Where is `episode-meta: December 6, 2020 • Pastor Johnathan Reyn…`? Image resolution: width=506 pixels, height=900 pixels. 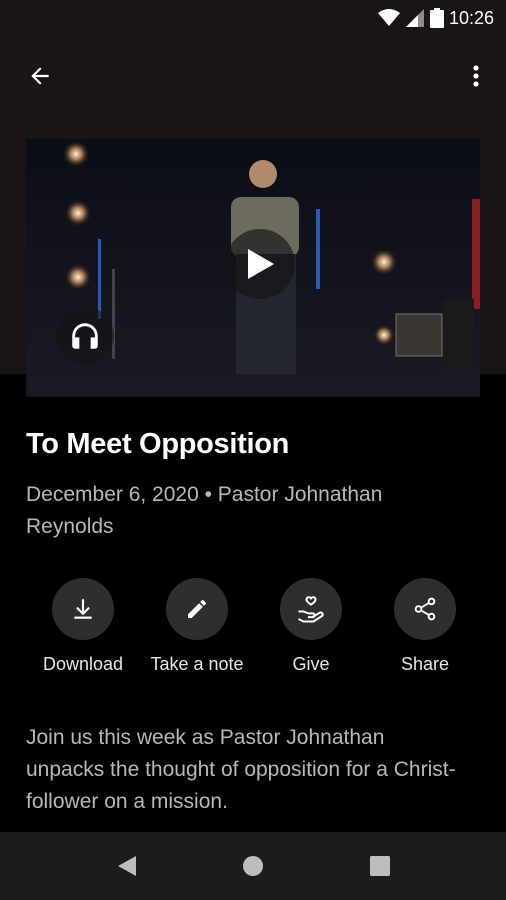 episode-meta: December 6, 2020 • Pastor Johnathan Reyn… is located at coordinates (204, 510).